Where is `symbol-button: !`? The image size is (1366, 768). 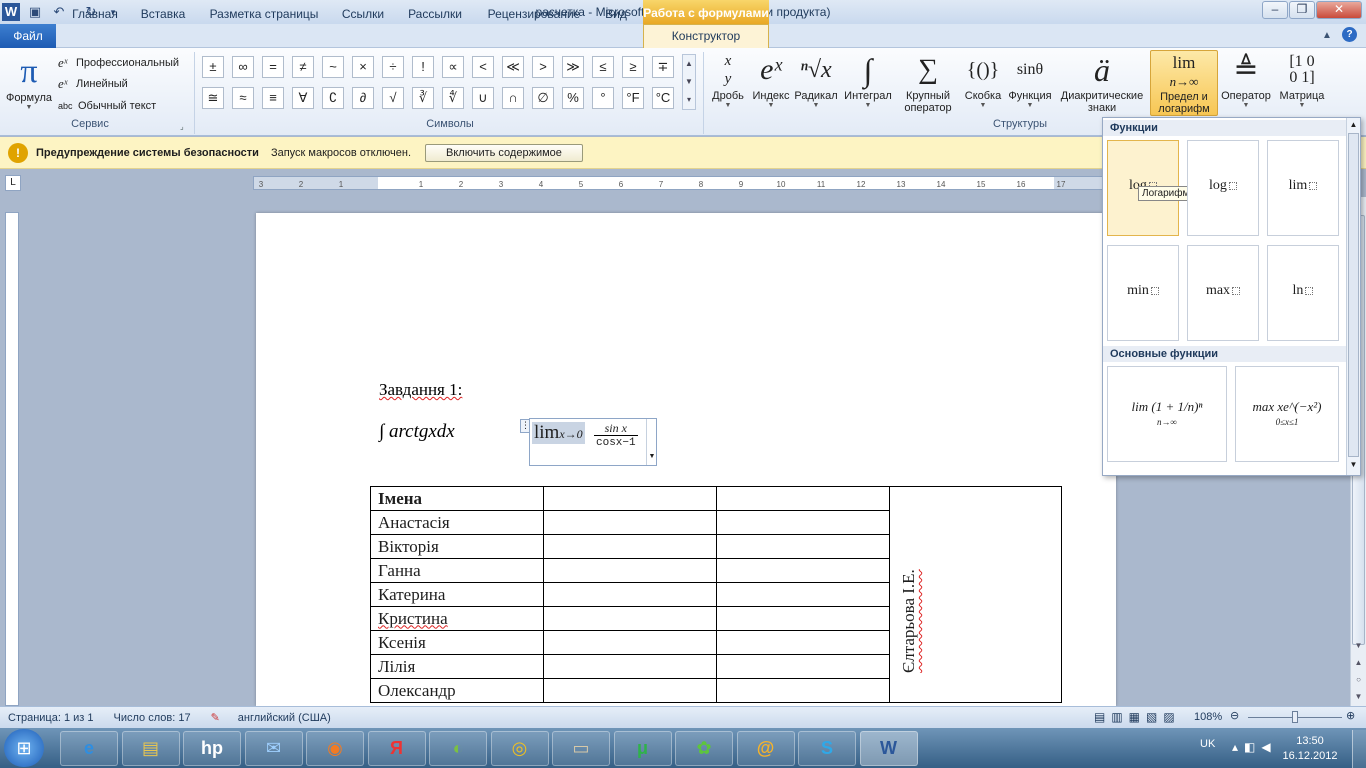 symbol-button: ! is located at coordinates (423, 67).